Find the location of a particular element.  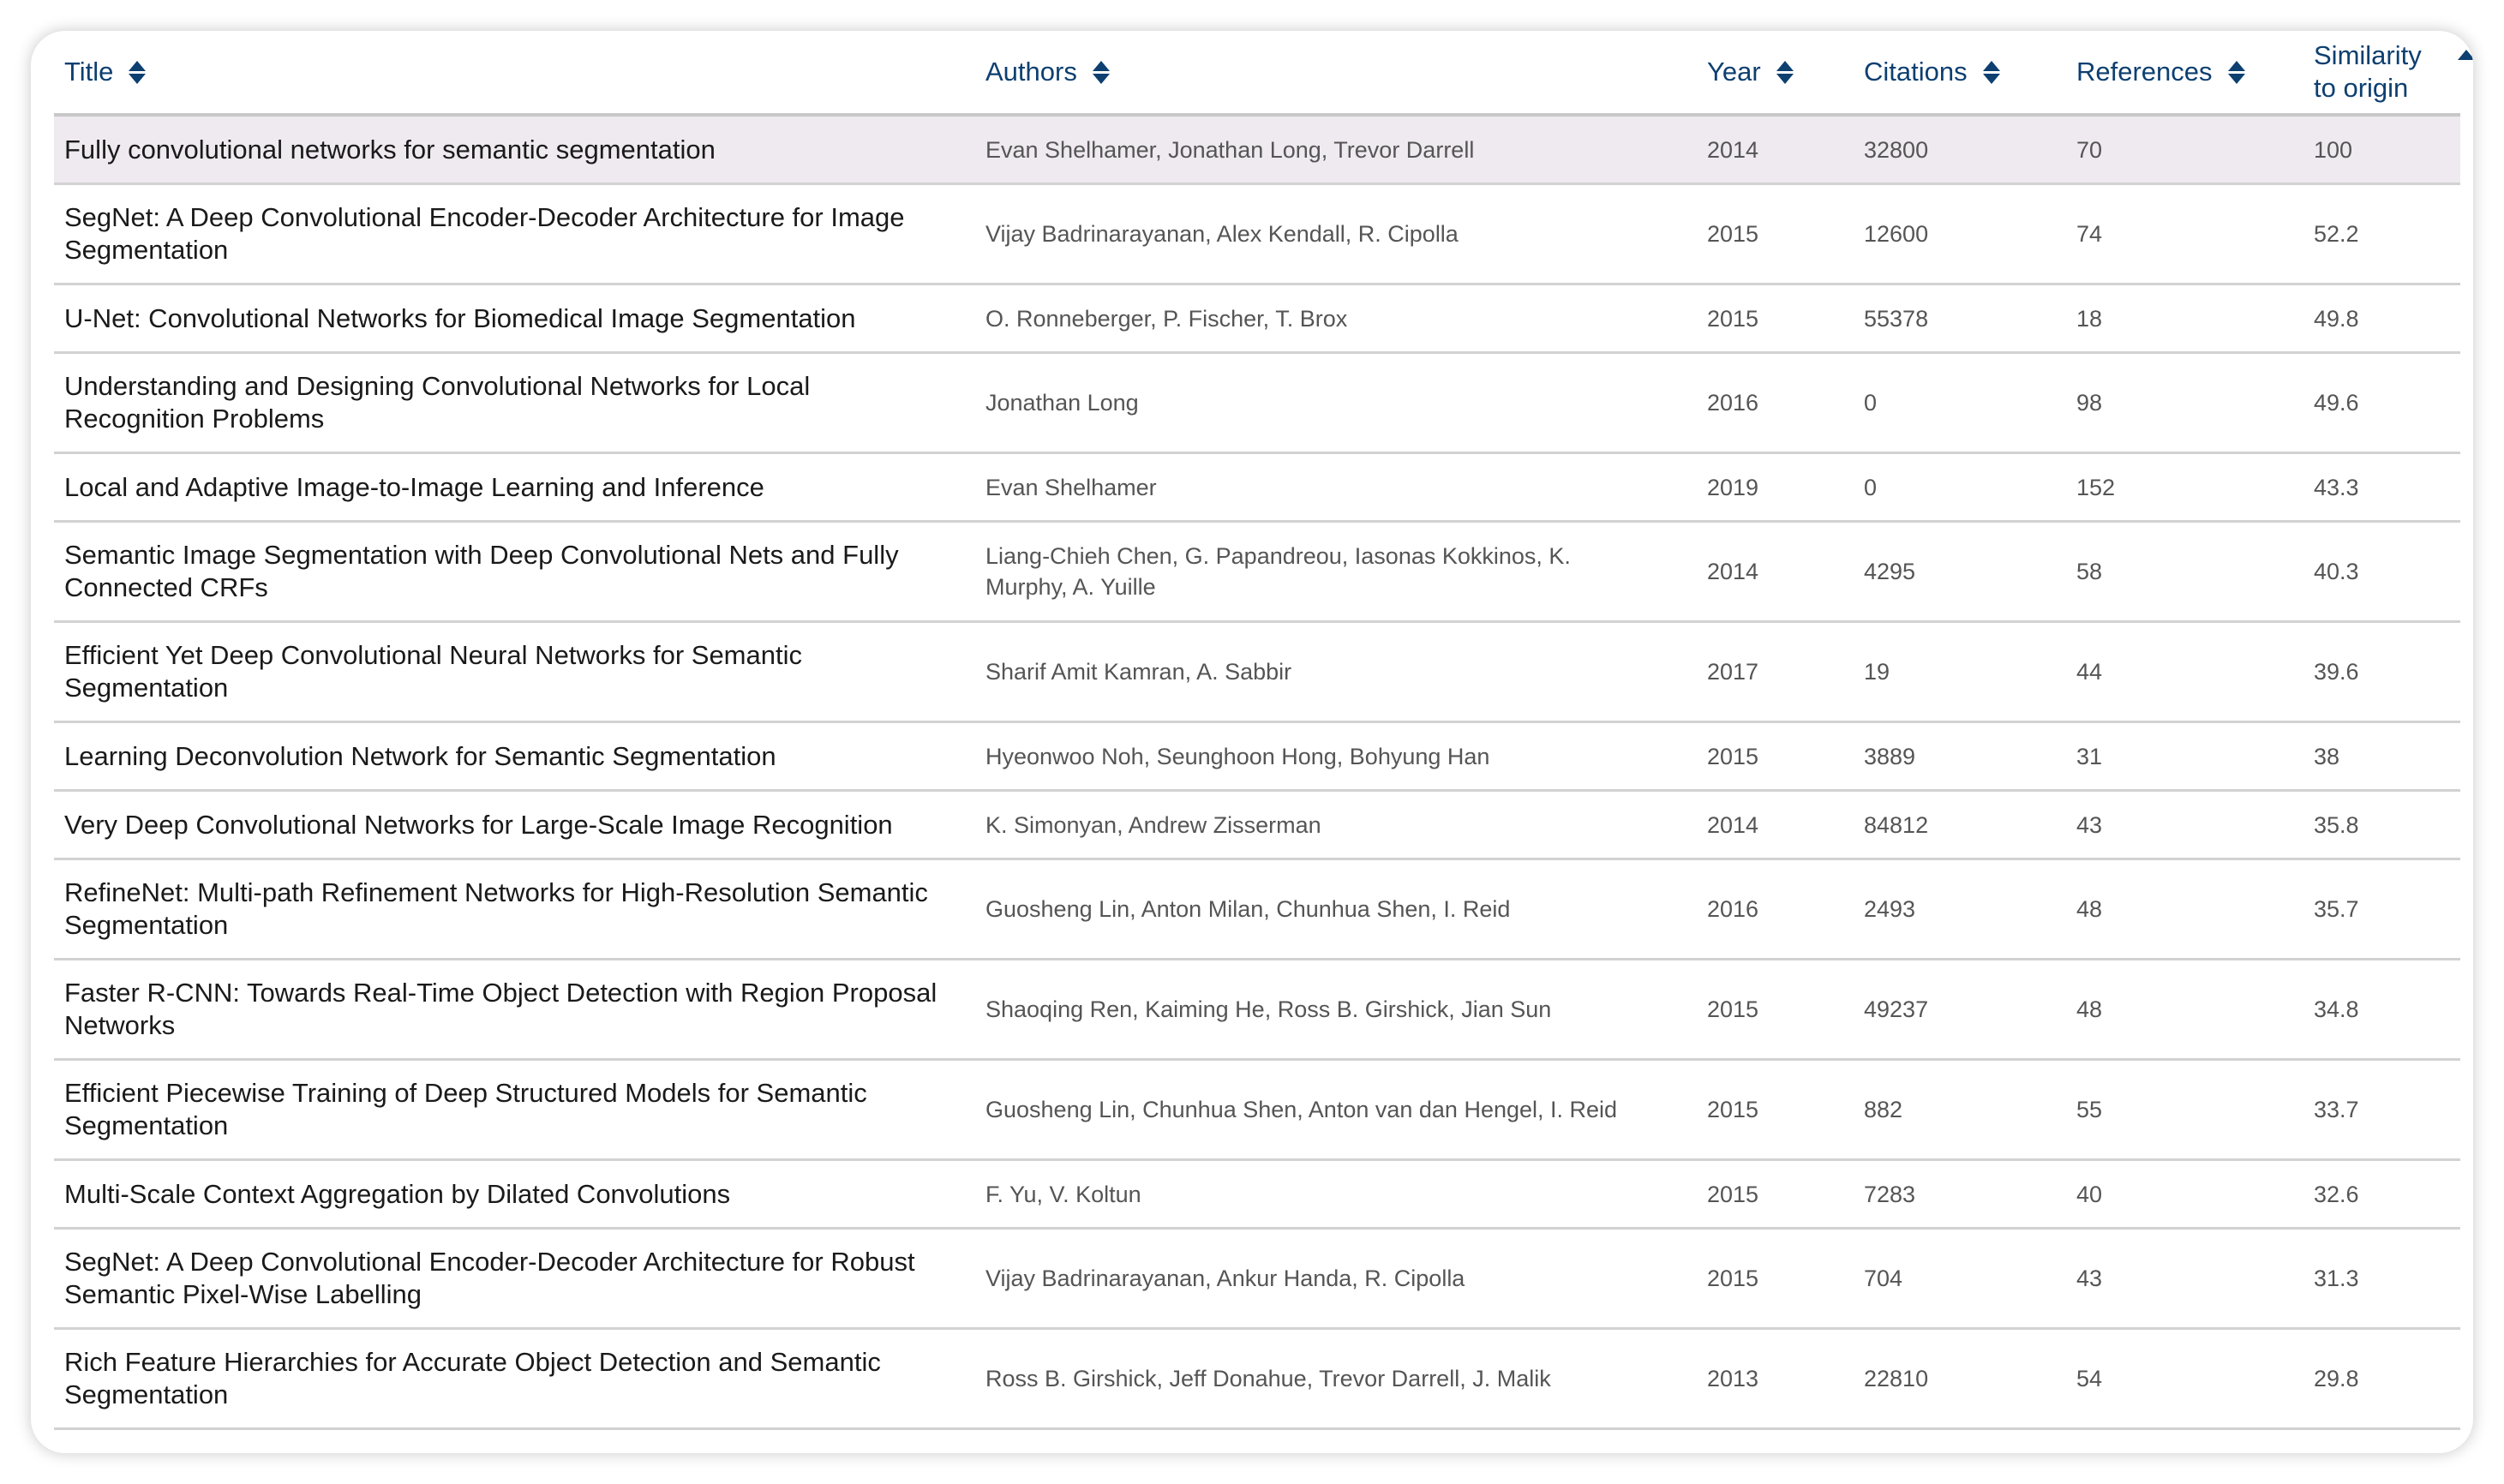

cell-citations: 32800 is located at coordinates (1960, 150).